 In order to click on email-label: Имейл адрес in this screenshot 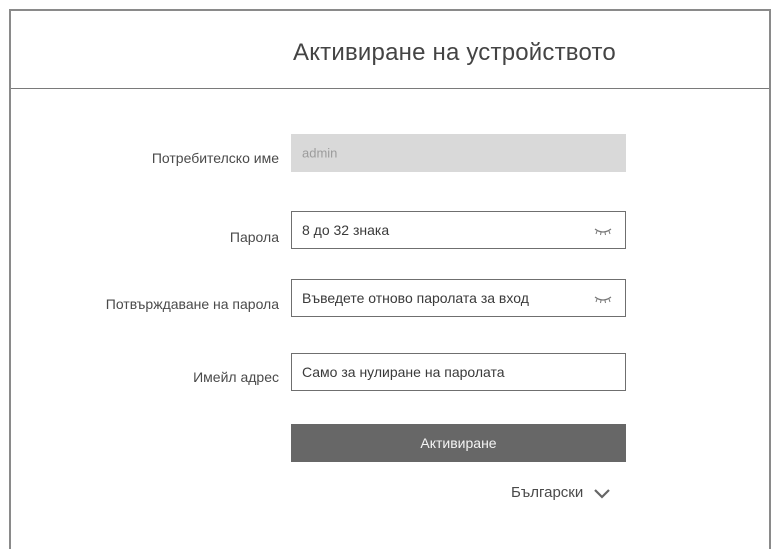, I will do `click(236, 377)`.